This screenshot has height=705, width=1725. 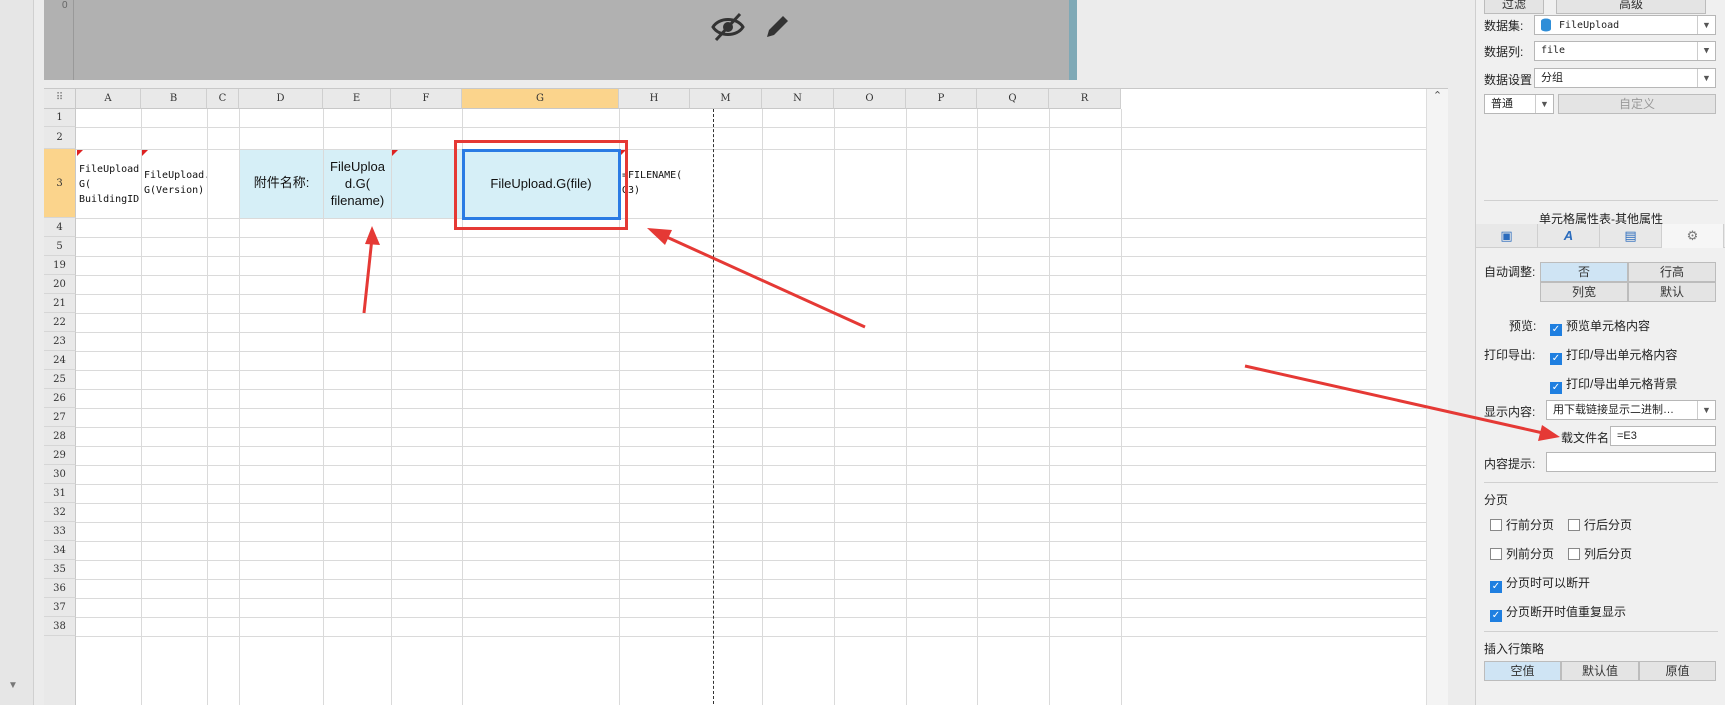 What do you see at coordinates (777, 28) in the screenshot?
I see `pencil-icon` at bounding box center [777, 28].